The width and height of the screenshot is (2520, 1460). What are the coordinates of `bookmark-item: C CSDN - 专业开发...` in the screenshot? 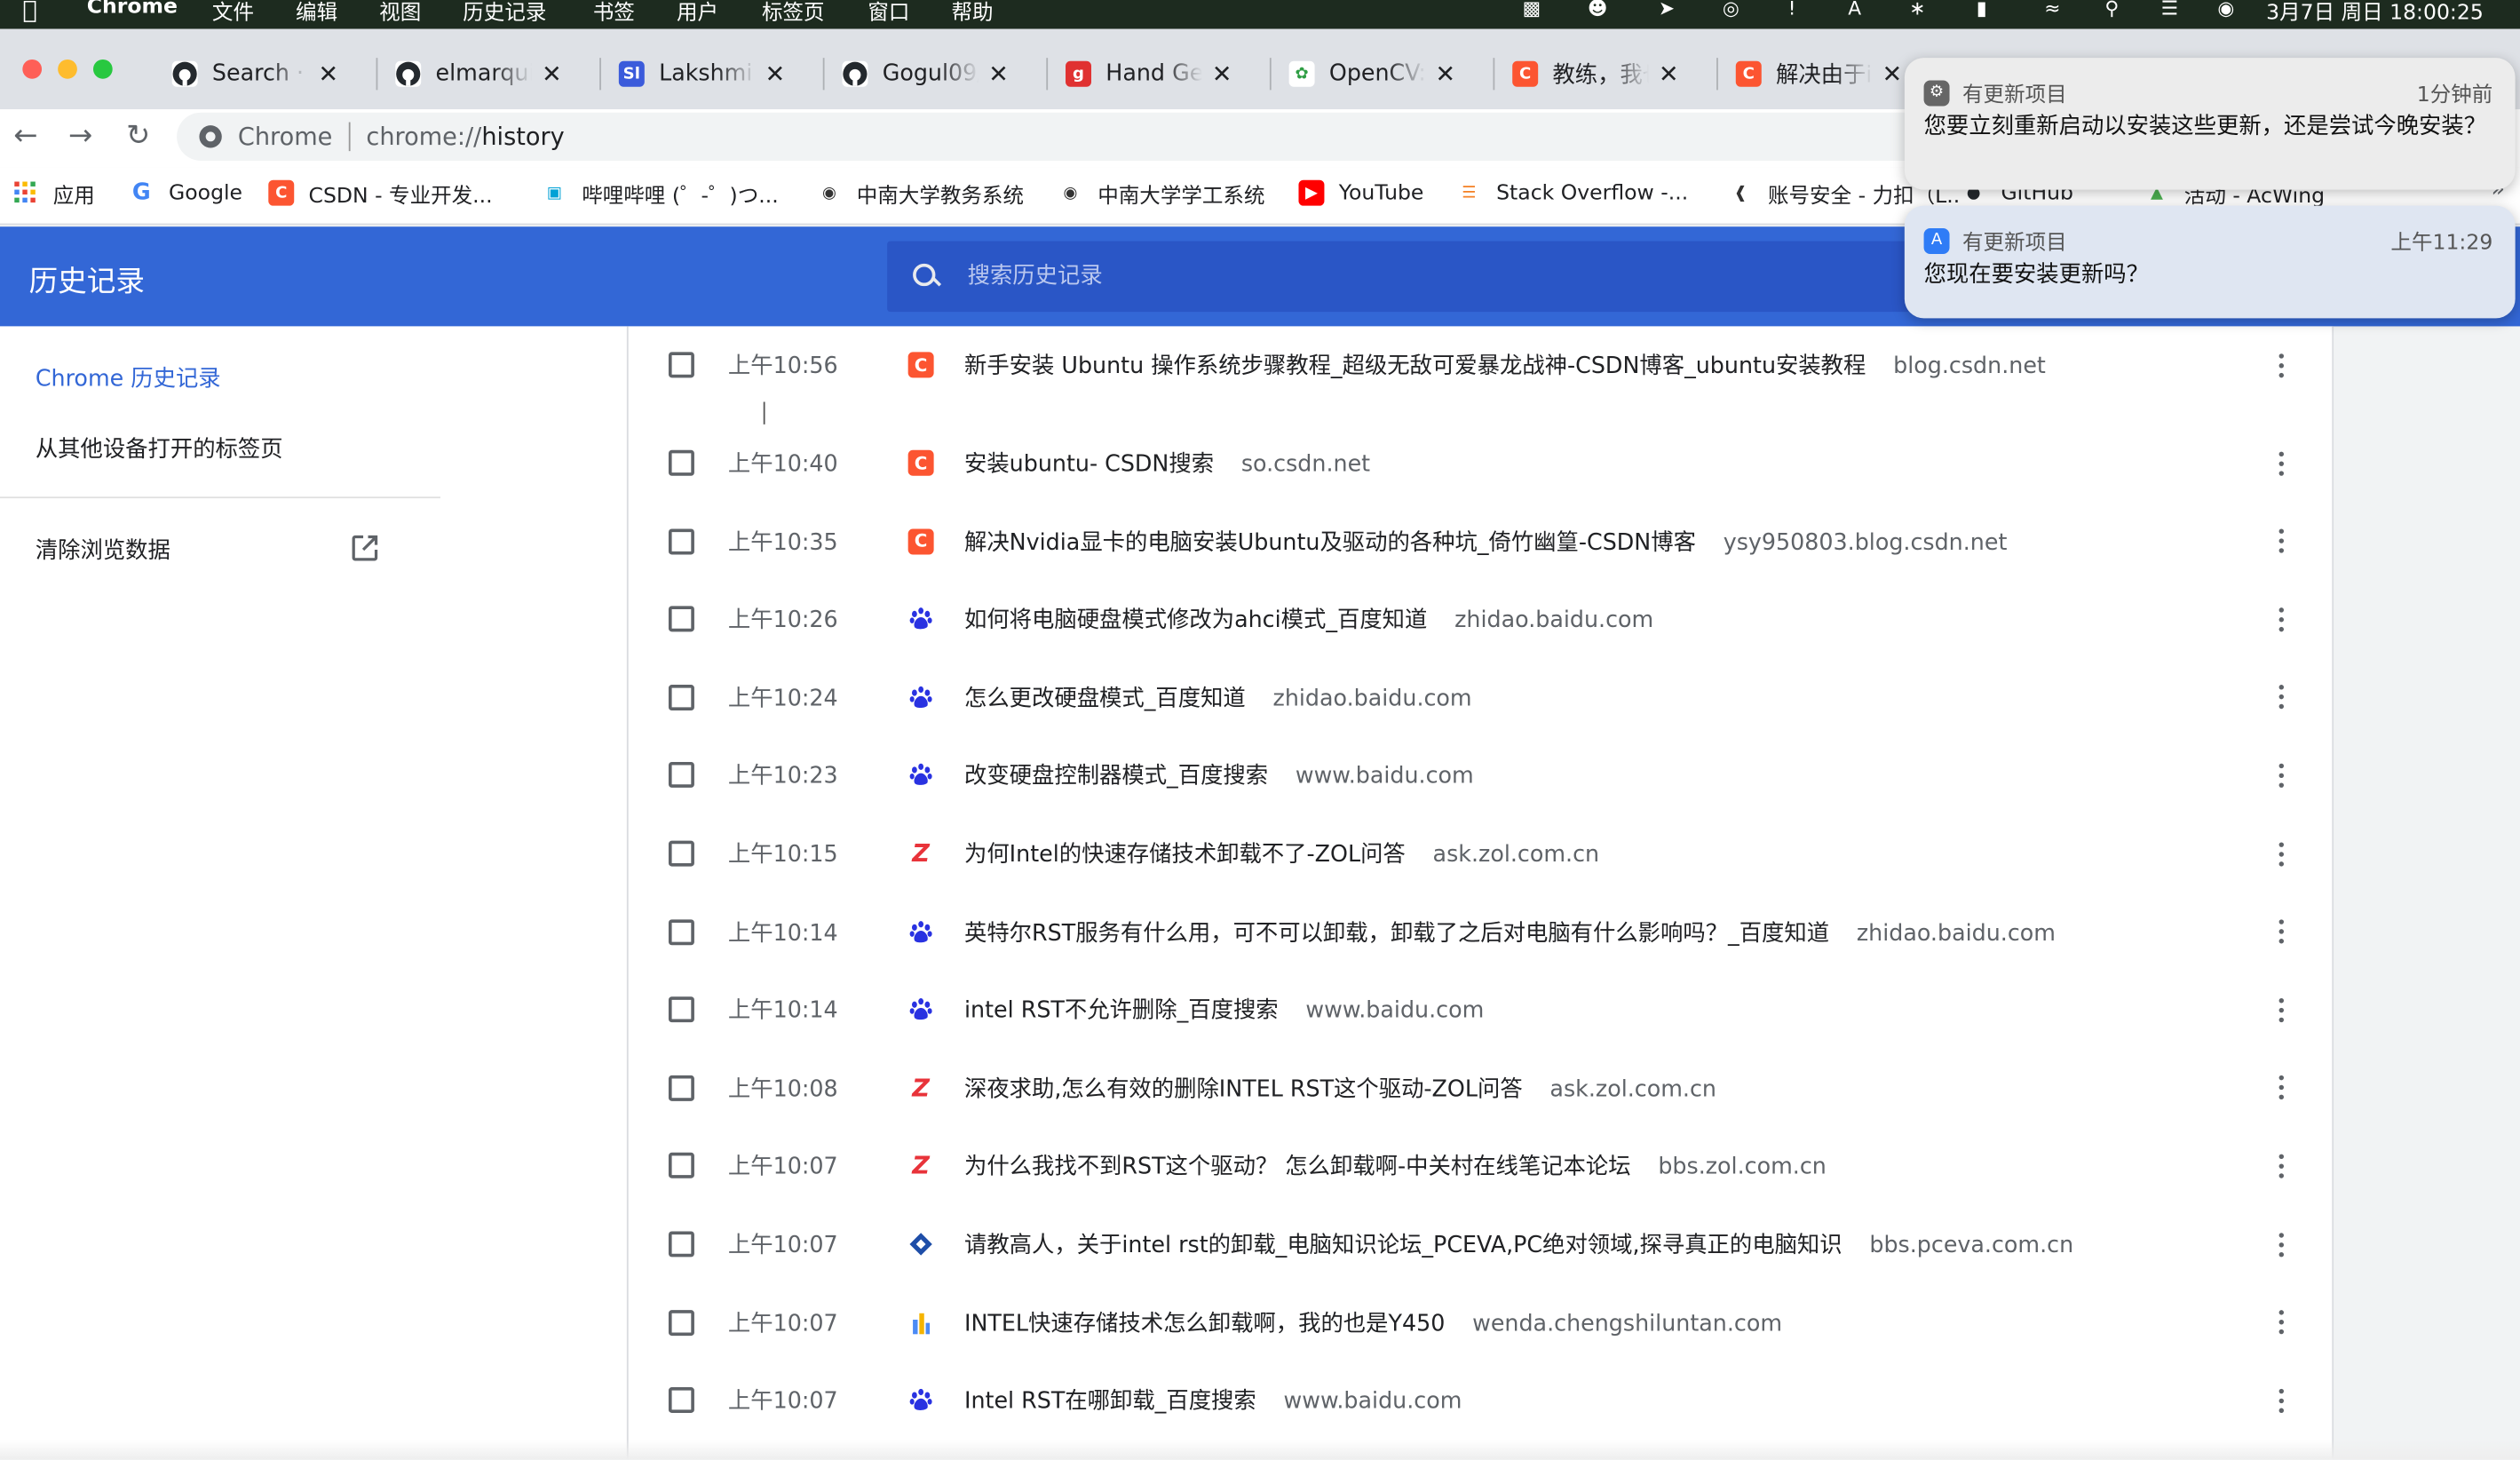 It's located at (380, 193).